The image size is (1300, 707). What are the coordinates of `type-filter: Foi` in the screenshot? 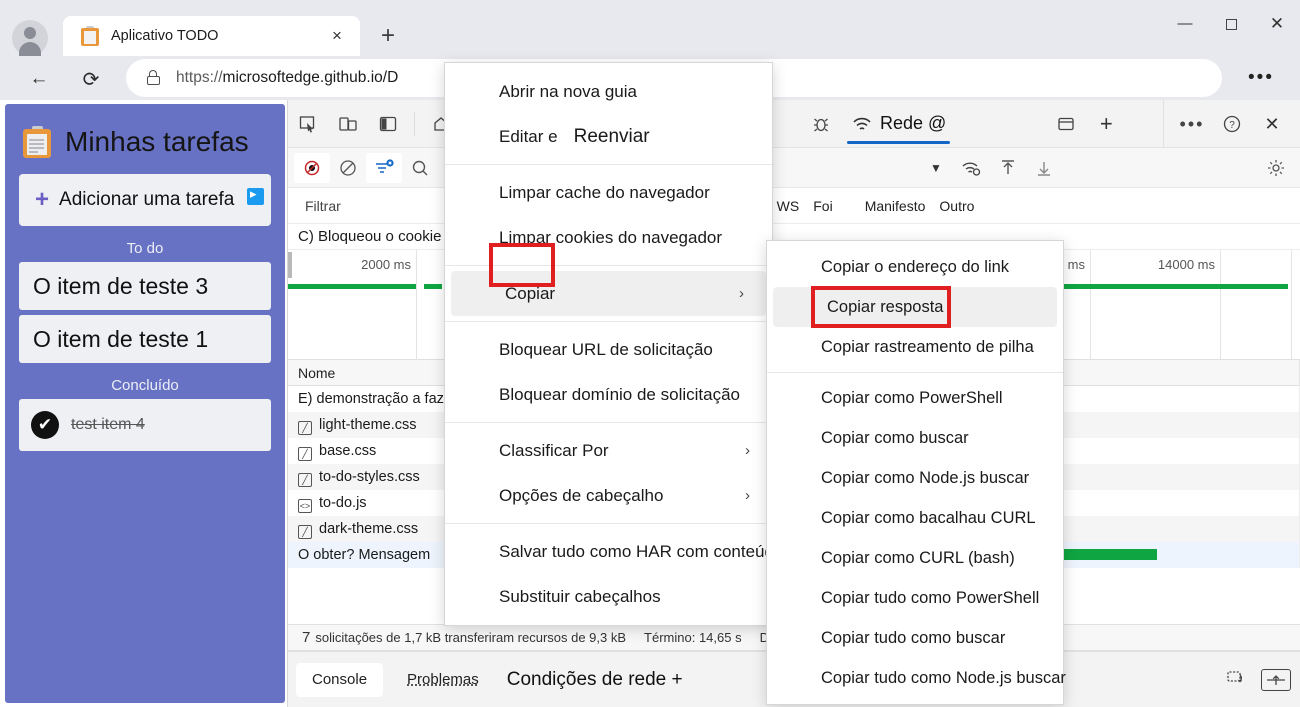 It's located at (822, 206).